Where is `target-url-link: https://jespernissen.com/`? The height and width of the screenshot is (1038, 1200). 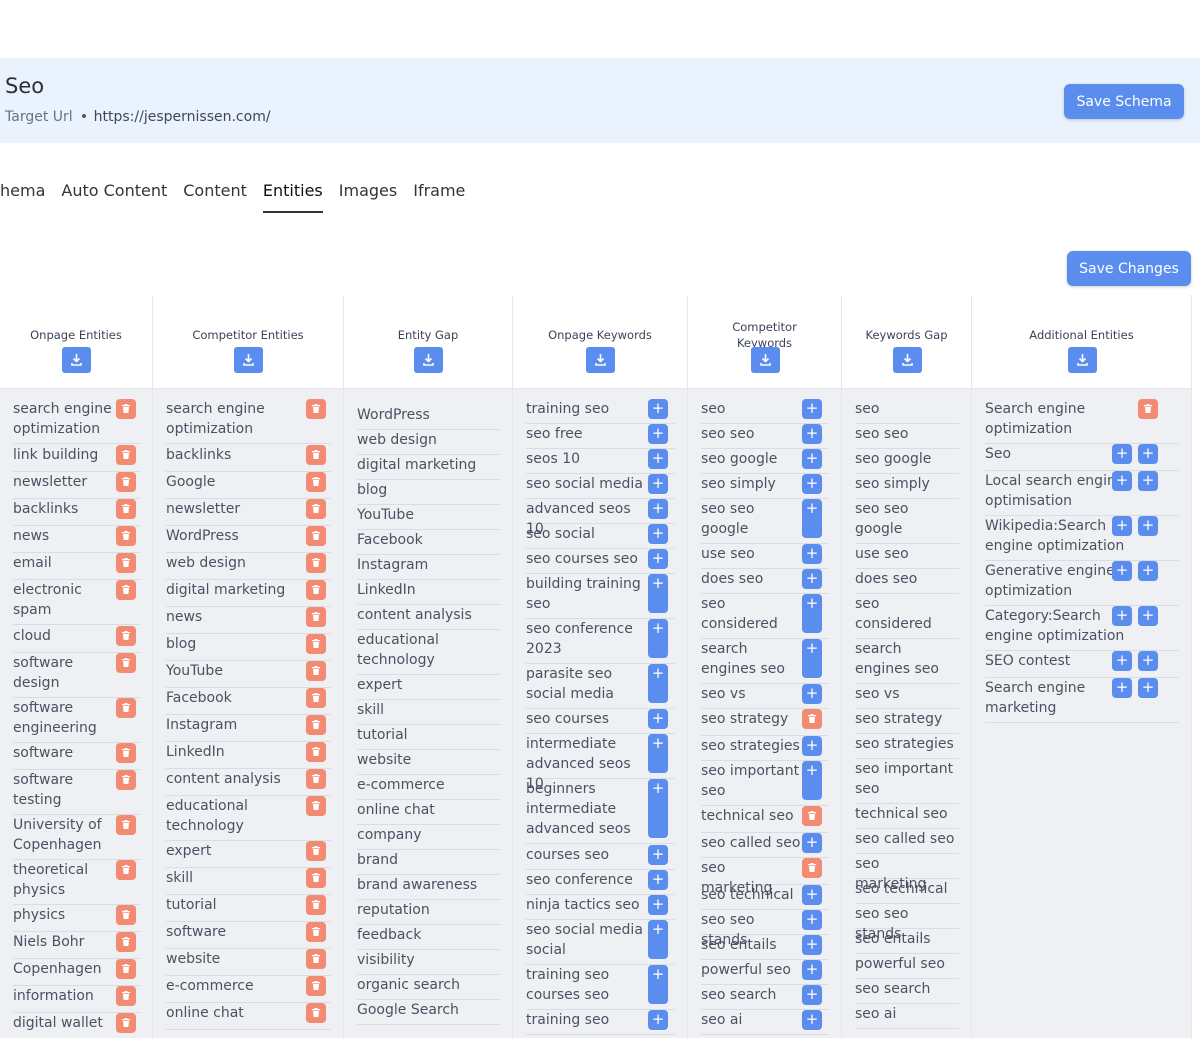
target-url-link: https://jespernissen.com/ is located at coordinates (182, 117).